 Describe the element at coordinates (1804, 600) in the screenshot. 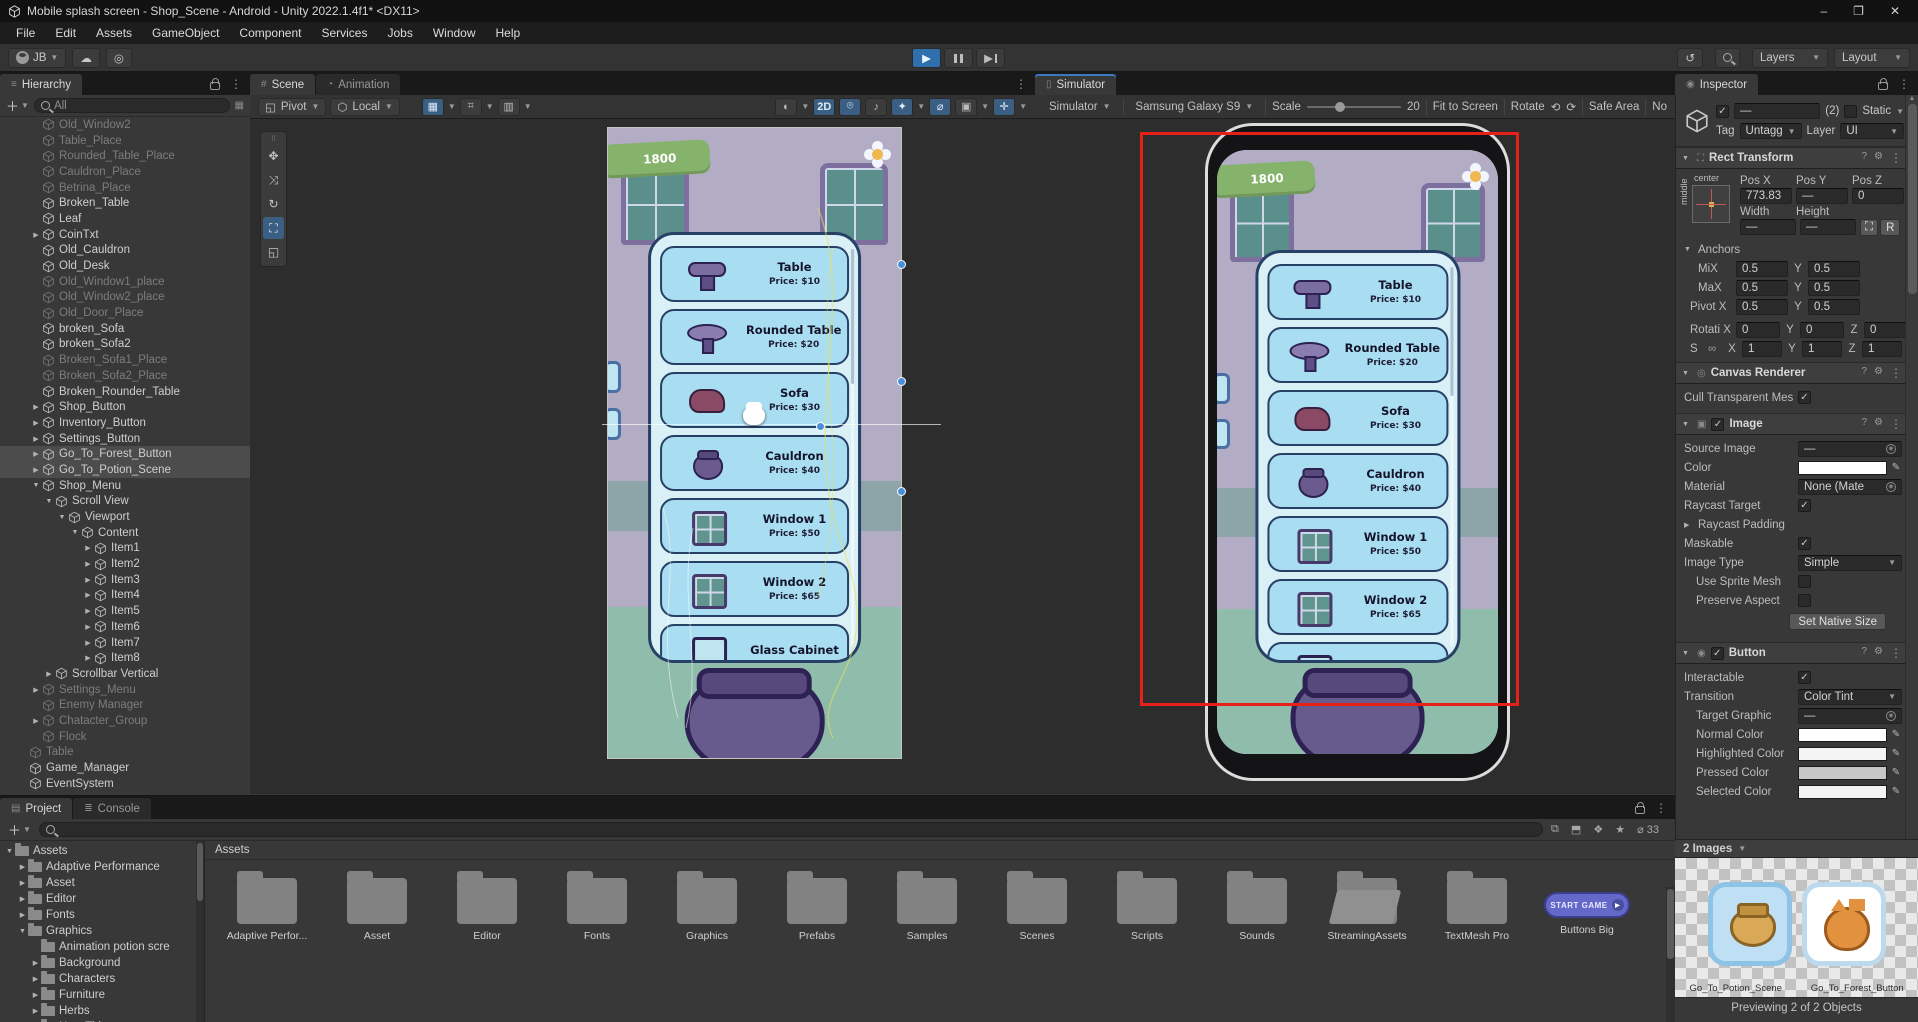

I see `preserve-aspect-checkbox` at that location.